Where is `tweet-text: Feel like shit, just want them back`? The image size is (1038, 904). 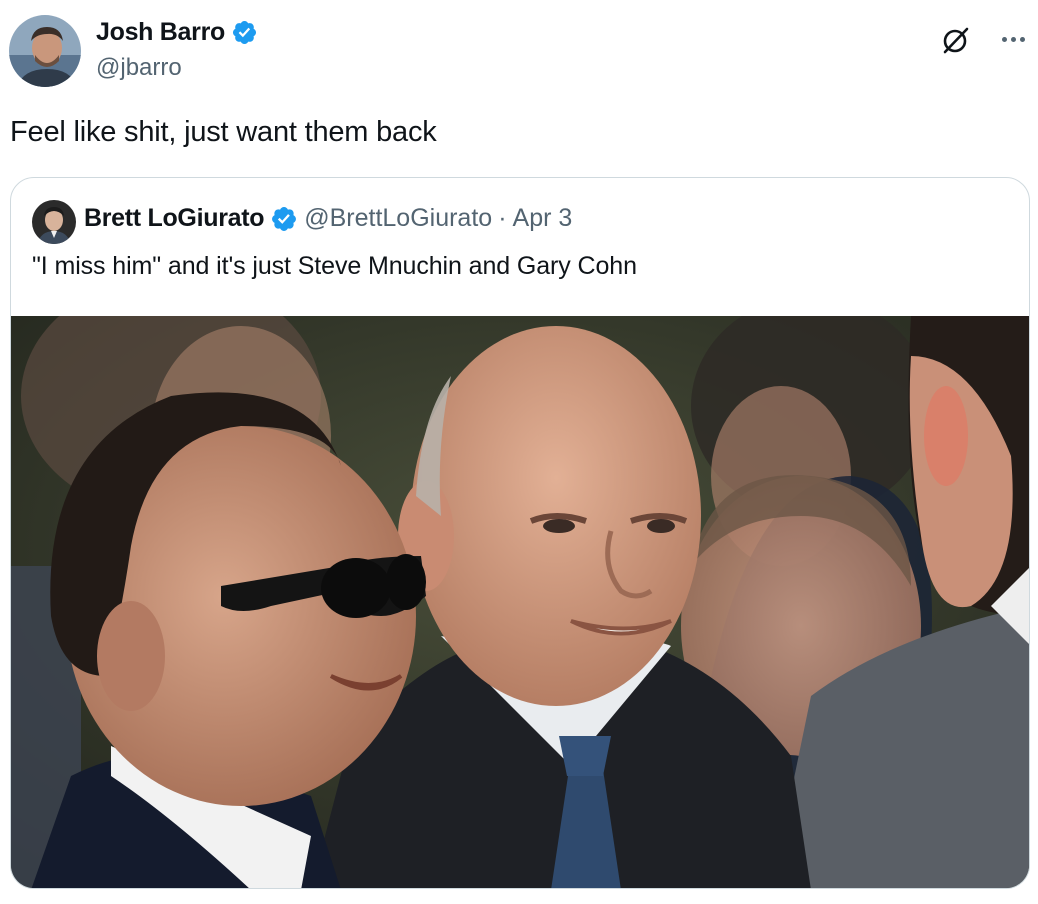 tweet-text: Feel like shit, just want them back is located at coordinates (223, 132).